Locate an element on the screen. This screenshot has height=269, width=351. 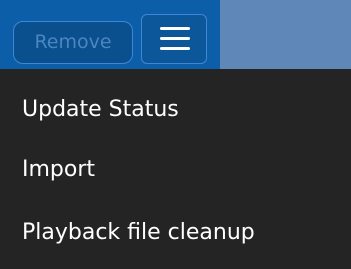
menu-item-label: Playback file cleanup is located at coordinates (138, 232).